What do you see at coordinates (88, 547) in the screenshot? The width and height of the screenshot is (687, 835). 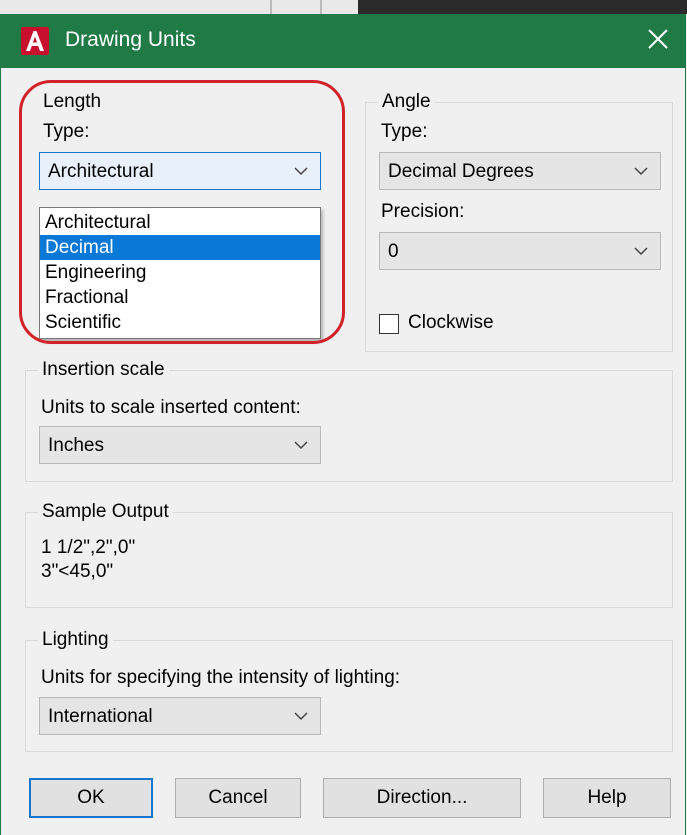 I see `sample-output-line-1: 1 1/2",2",0"` at bounding box center [88, 547].